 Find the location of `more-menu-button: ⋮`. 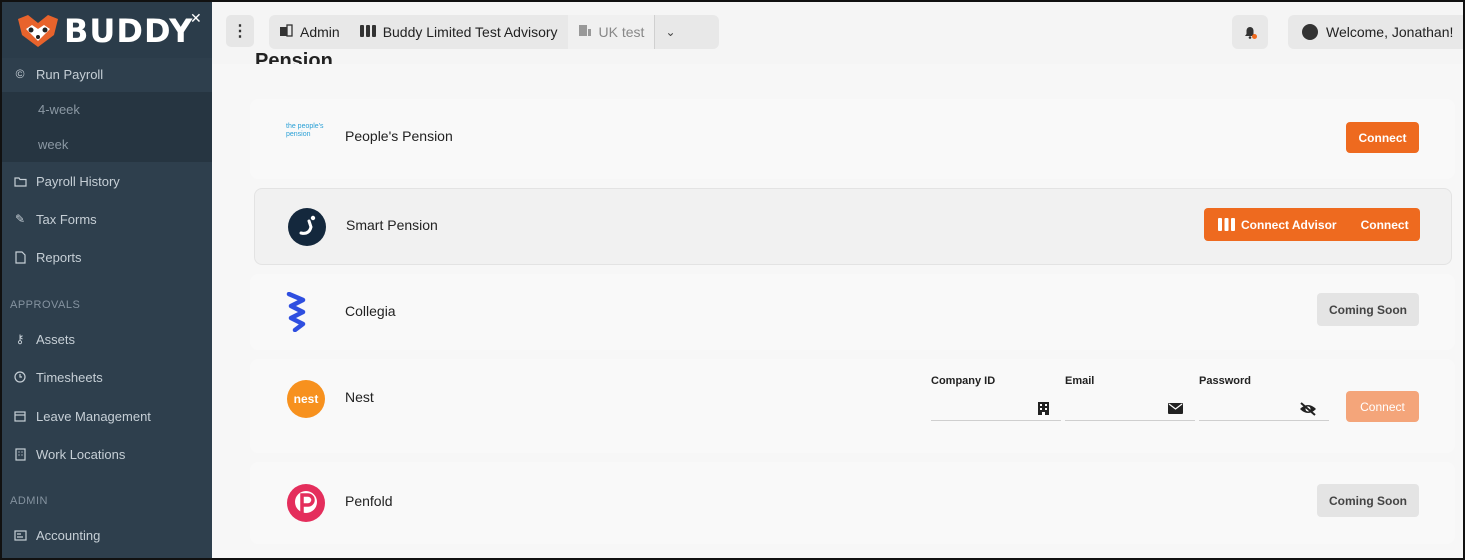

more-menu-button: ⋮ is located at coordinates (240, 31).